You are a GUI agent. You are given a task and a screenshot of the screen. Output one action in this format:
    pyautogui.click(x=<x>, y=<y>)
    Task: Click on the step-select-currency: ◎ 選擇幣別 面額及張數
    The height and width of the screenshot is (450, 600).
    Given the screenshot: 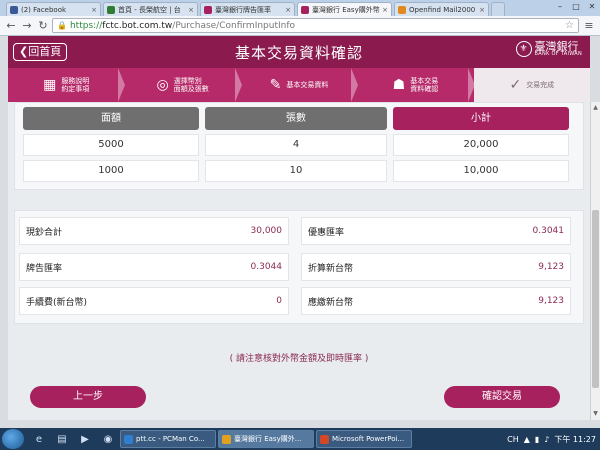 What is the action you would take?
    pyautogui.click(x=183, y=85)
    